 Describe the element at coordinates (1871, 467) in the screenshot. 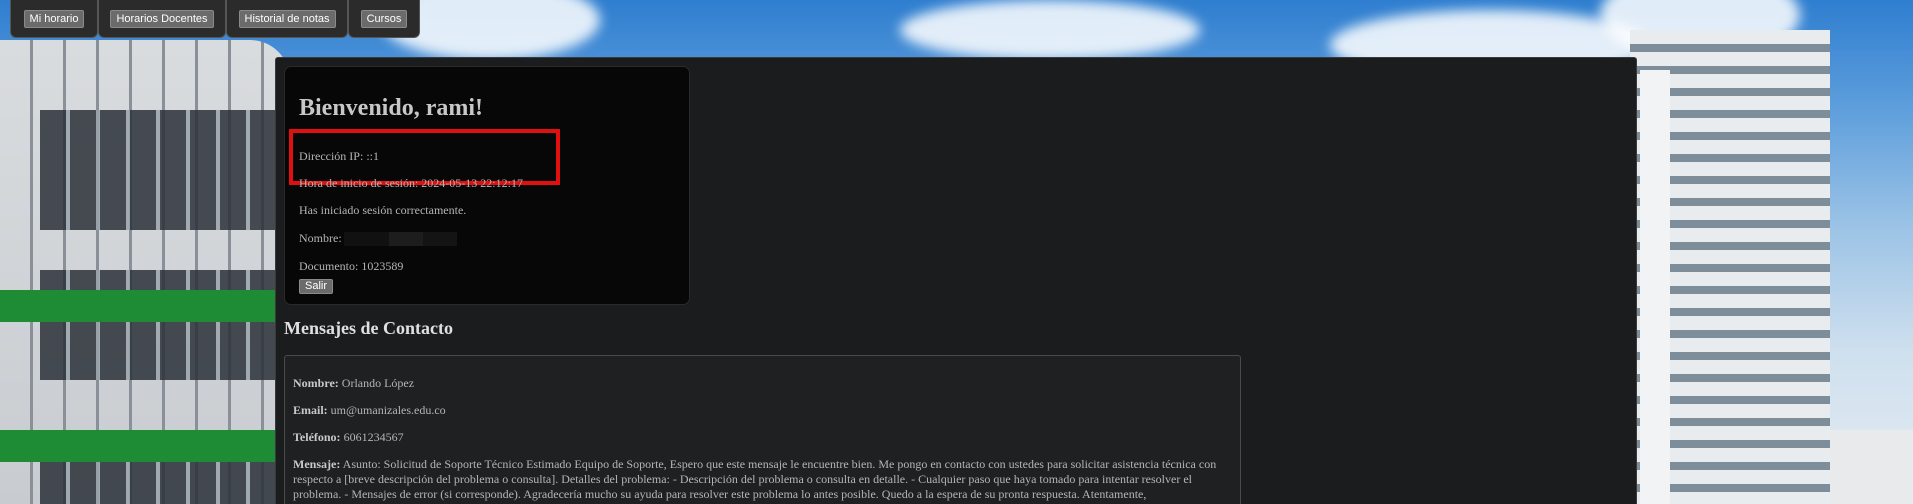

I see `building-far-right` at that location.